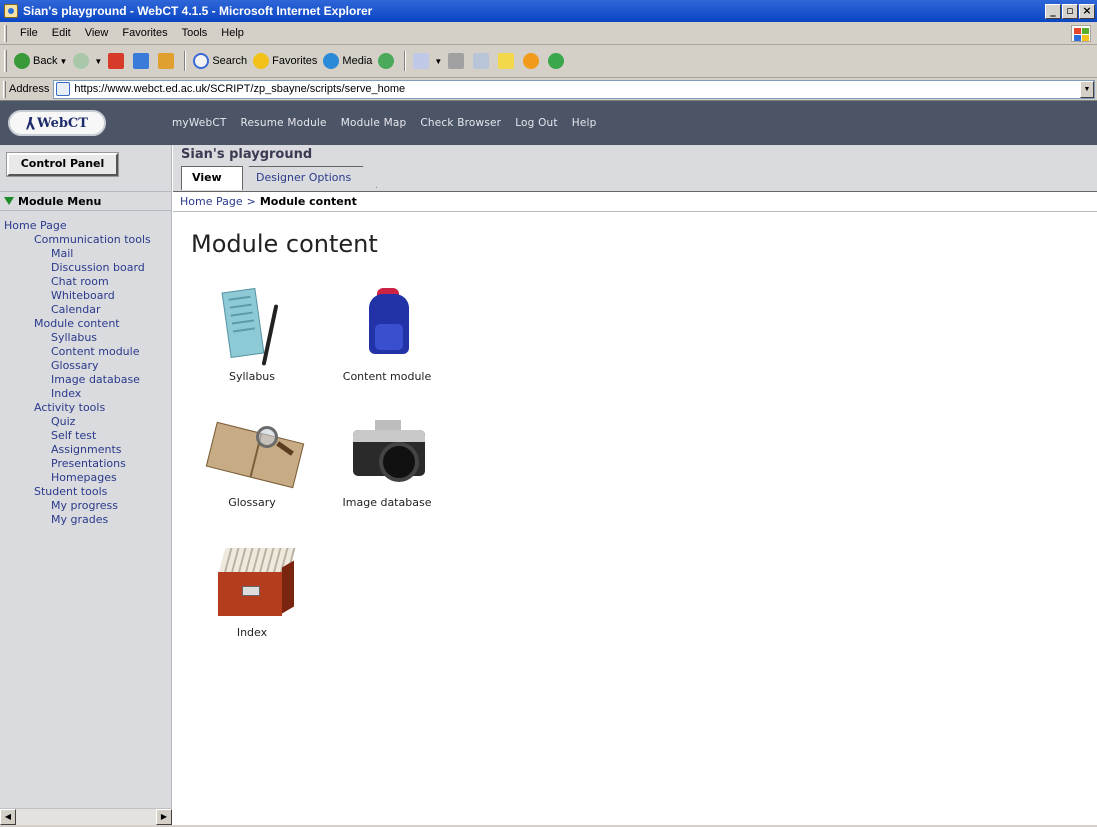  What do you see at coordinates (252, 502) in the screenshot?
I see `tile-glossary-label: Glossary` at bounding box center [252, 502].